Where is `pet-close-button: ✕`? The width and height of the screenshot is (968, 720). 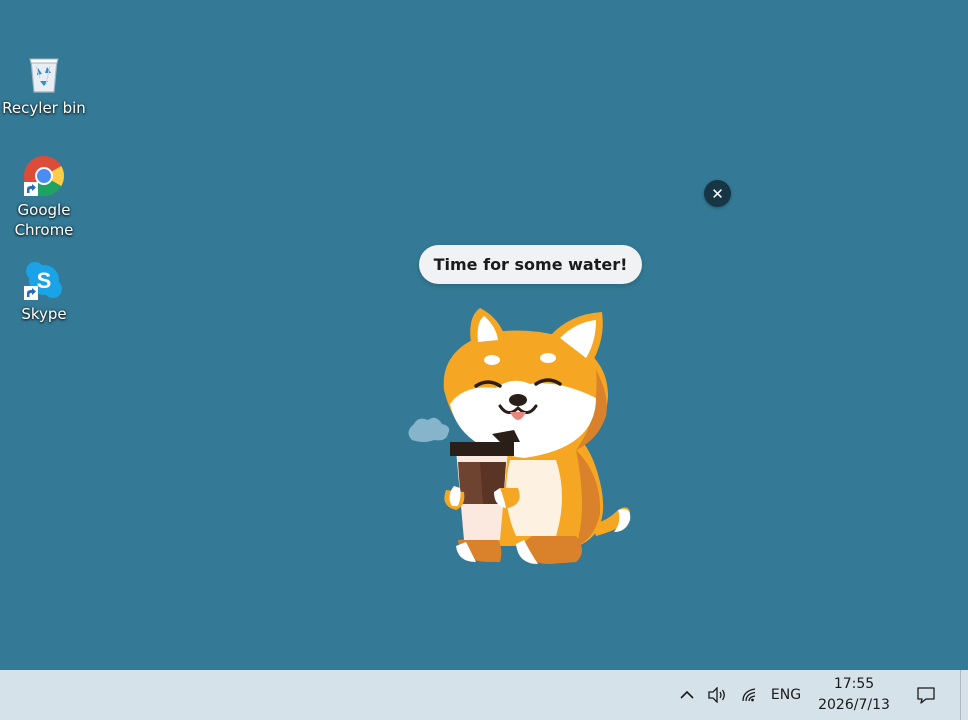
pet-close-button: ✕ is located at coordinates (717, 193).